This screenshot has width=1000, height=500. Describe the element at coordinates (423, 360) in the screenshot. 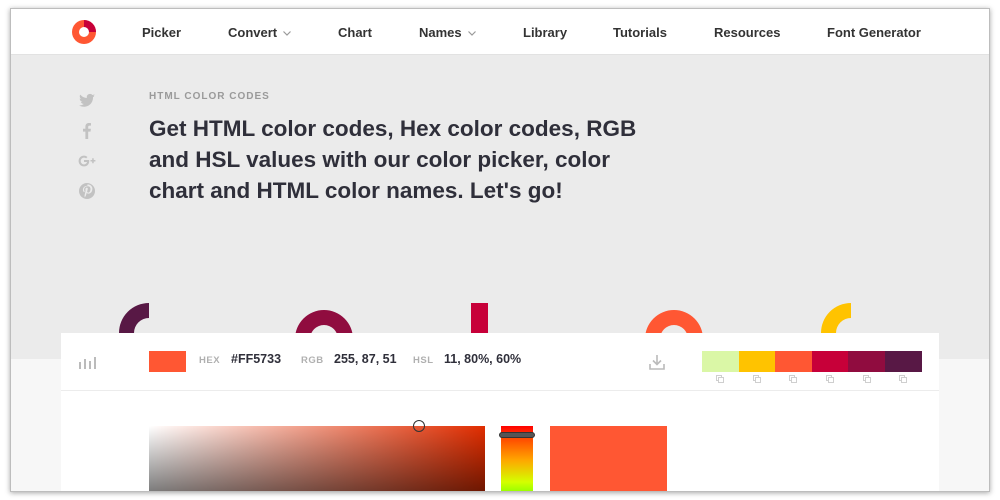

I see `hsl-label: HSL` at that location.